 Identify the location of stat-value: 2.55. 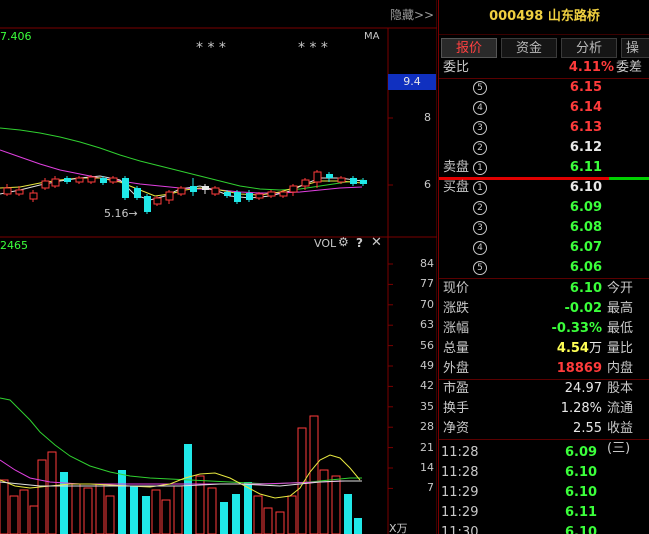
(587, 428).